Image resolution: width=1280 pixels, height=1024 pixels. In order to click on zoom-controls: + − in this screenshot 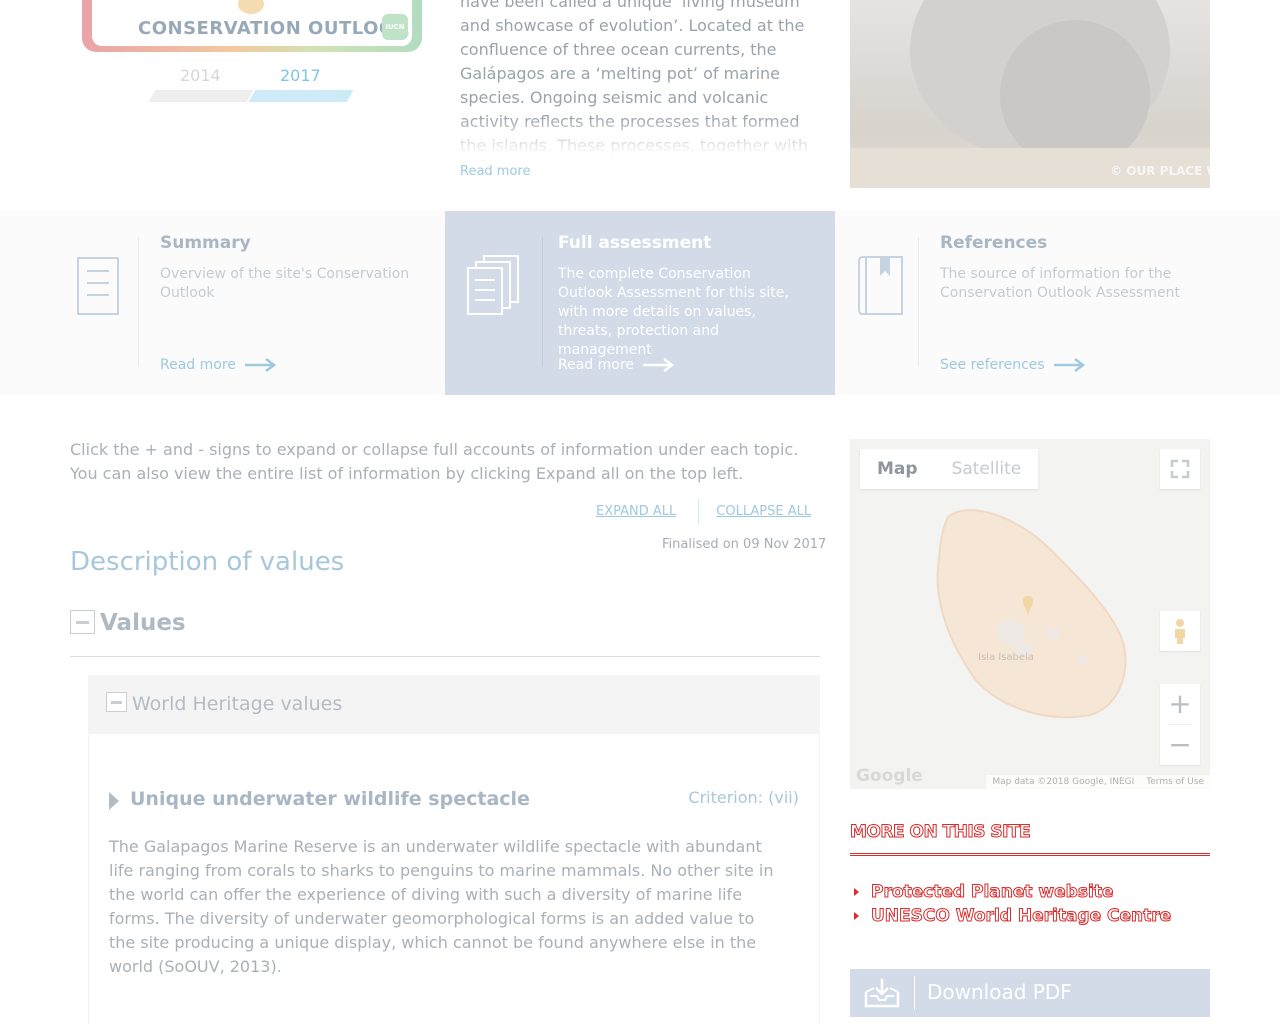, I will do `click(1180, 724)`.